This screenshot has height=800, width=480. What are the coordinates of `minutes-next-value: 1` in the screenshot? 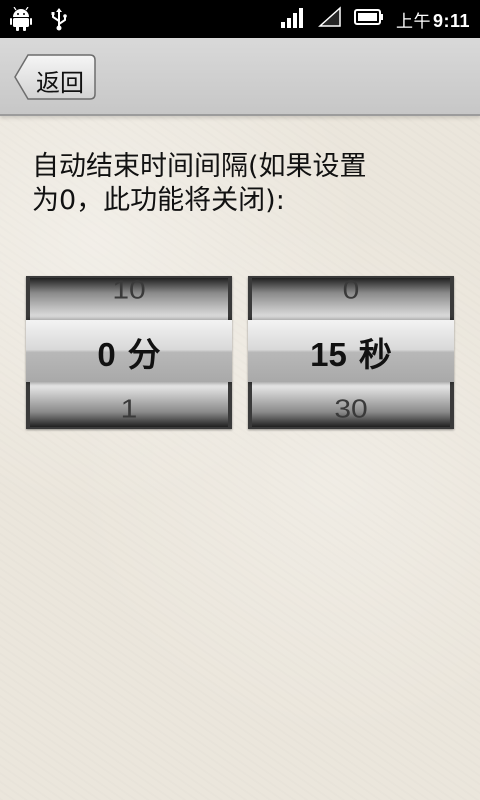 It's located at (129, 410).